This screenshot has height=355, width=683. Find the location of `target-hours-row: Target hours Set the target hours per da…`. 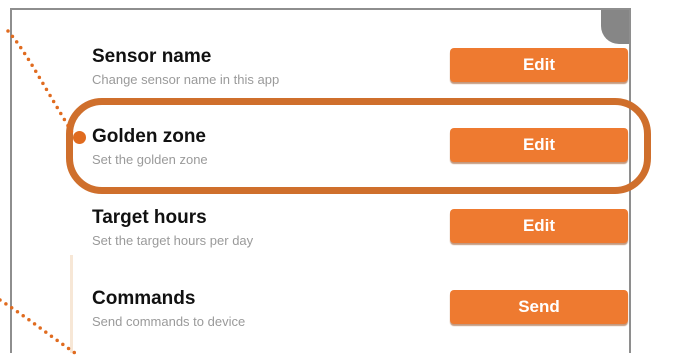

target-hours-row: Target hours Set the target hours per da… is located at coordinates (360, 234).